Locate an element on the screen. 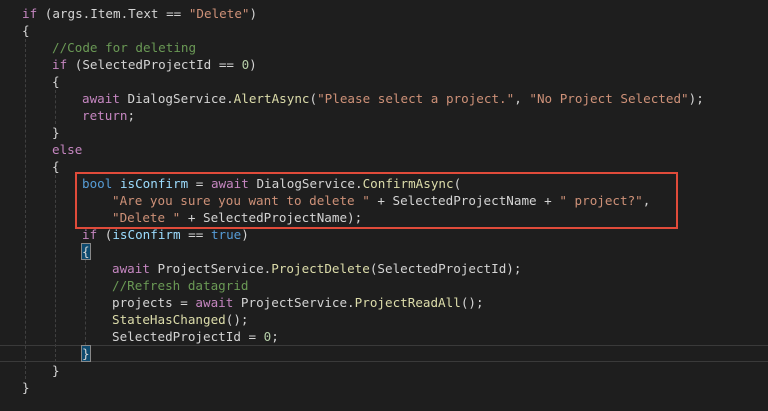  code-token: //Refresh datagrid is located at coordinates (180, 285).